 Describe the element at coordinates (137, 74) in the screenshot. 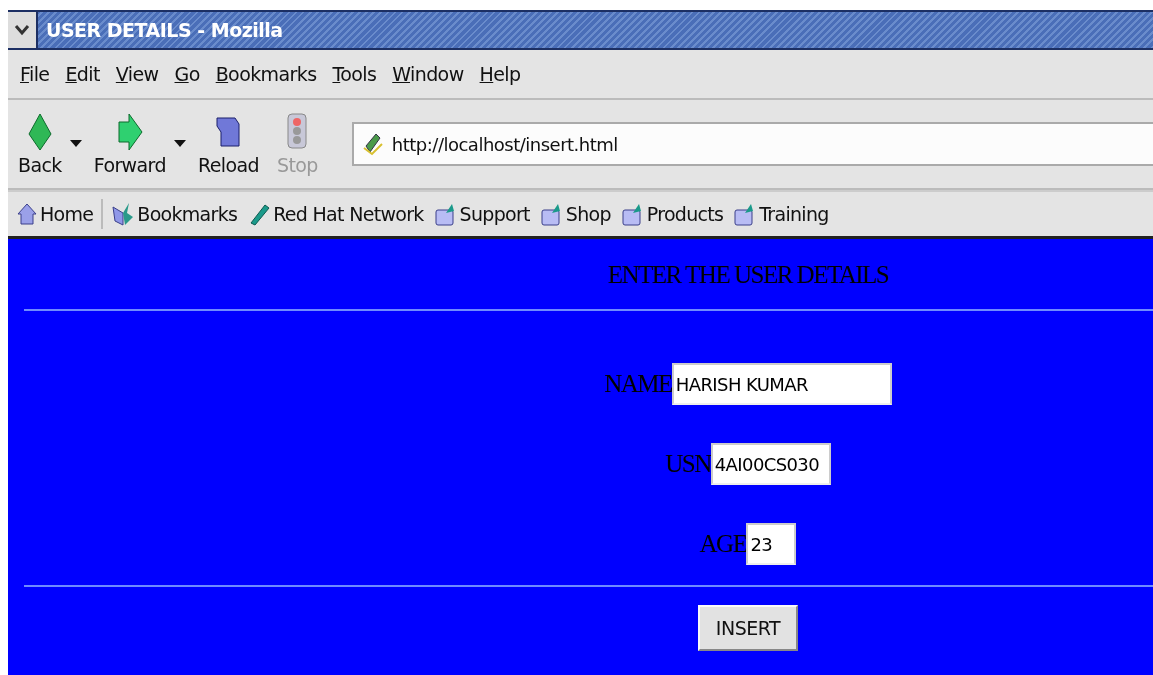

I see `menu-item: View` at that location.